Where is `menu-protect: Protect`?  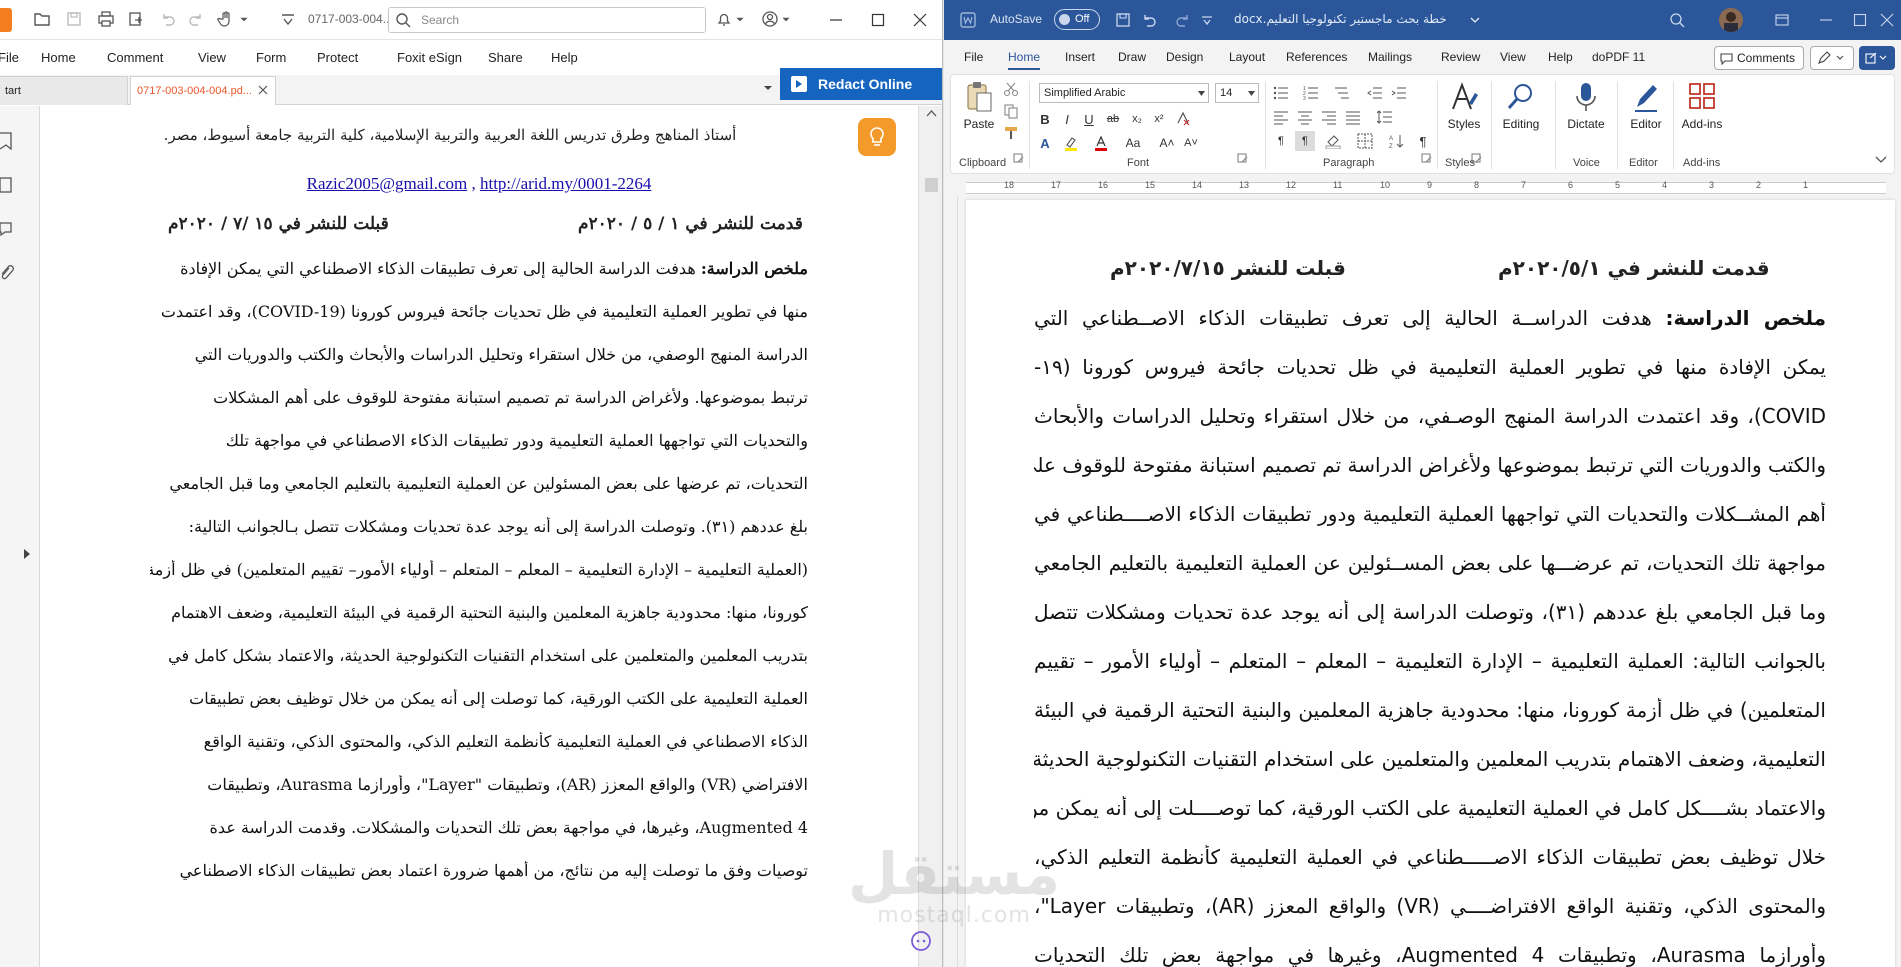
menu-protect: Protect is located at coordinates (337, 57).